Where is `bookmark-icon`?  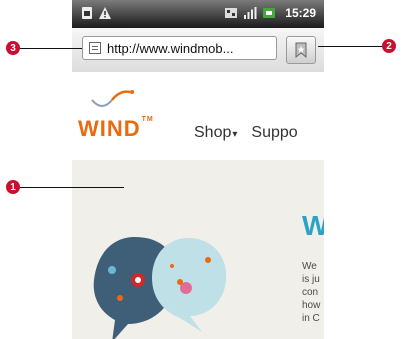
bookmark-icon is located at coordinates (301, 50).